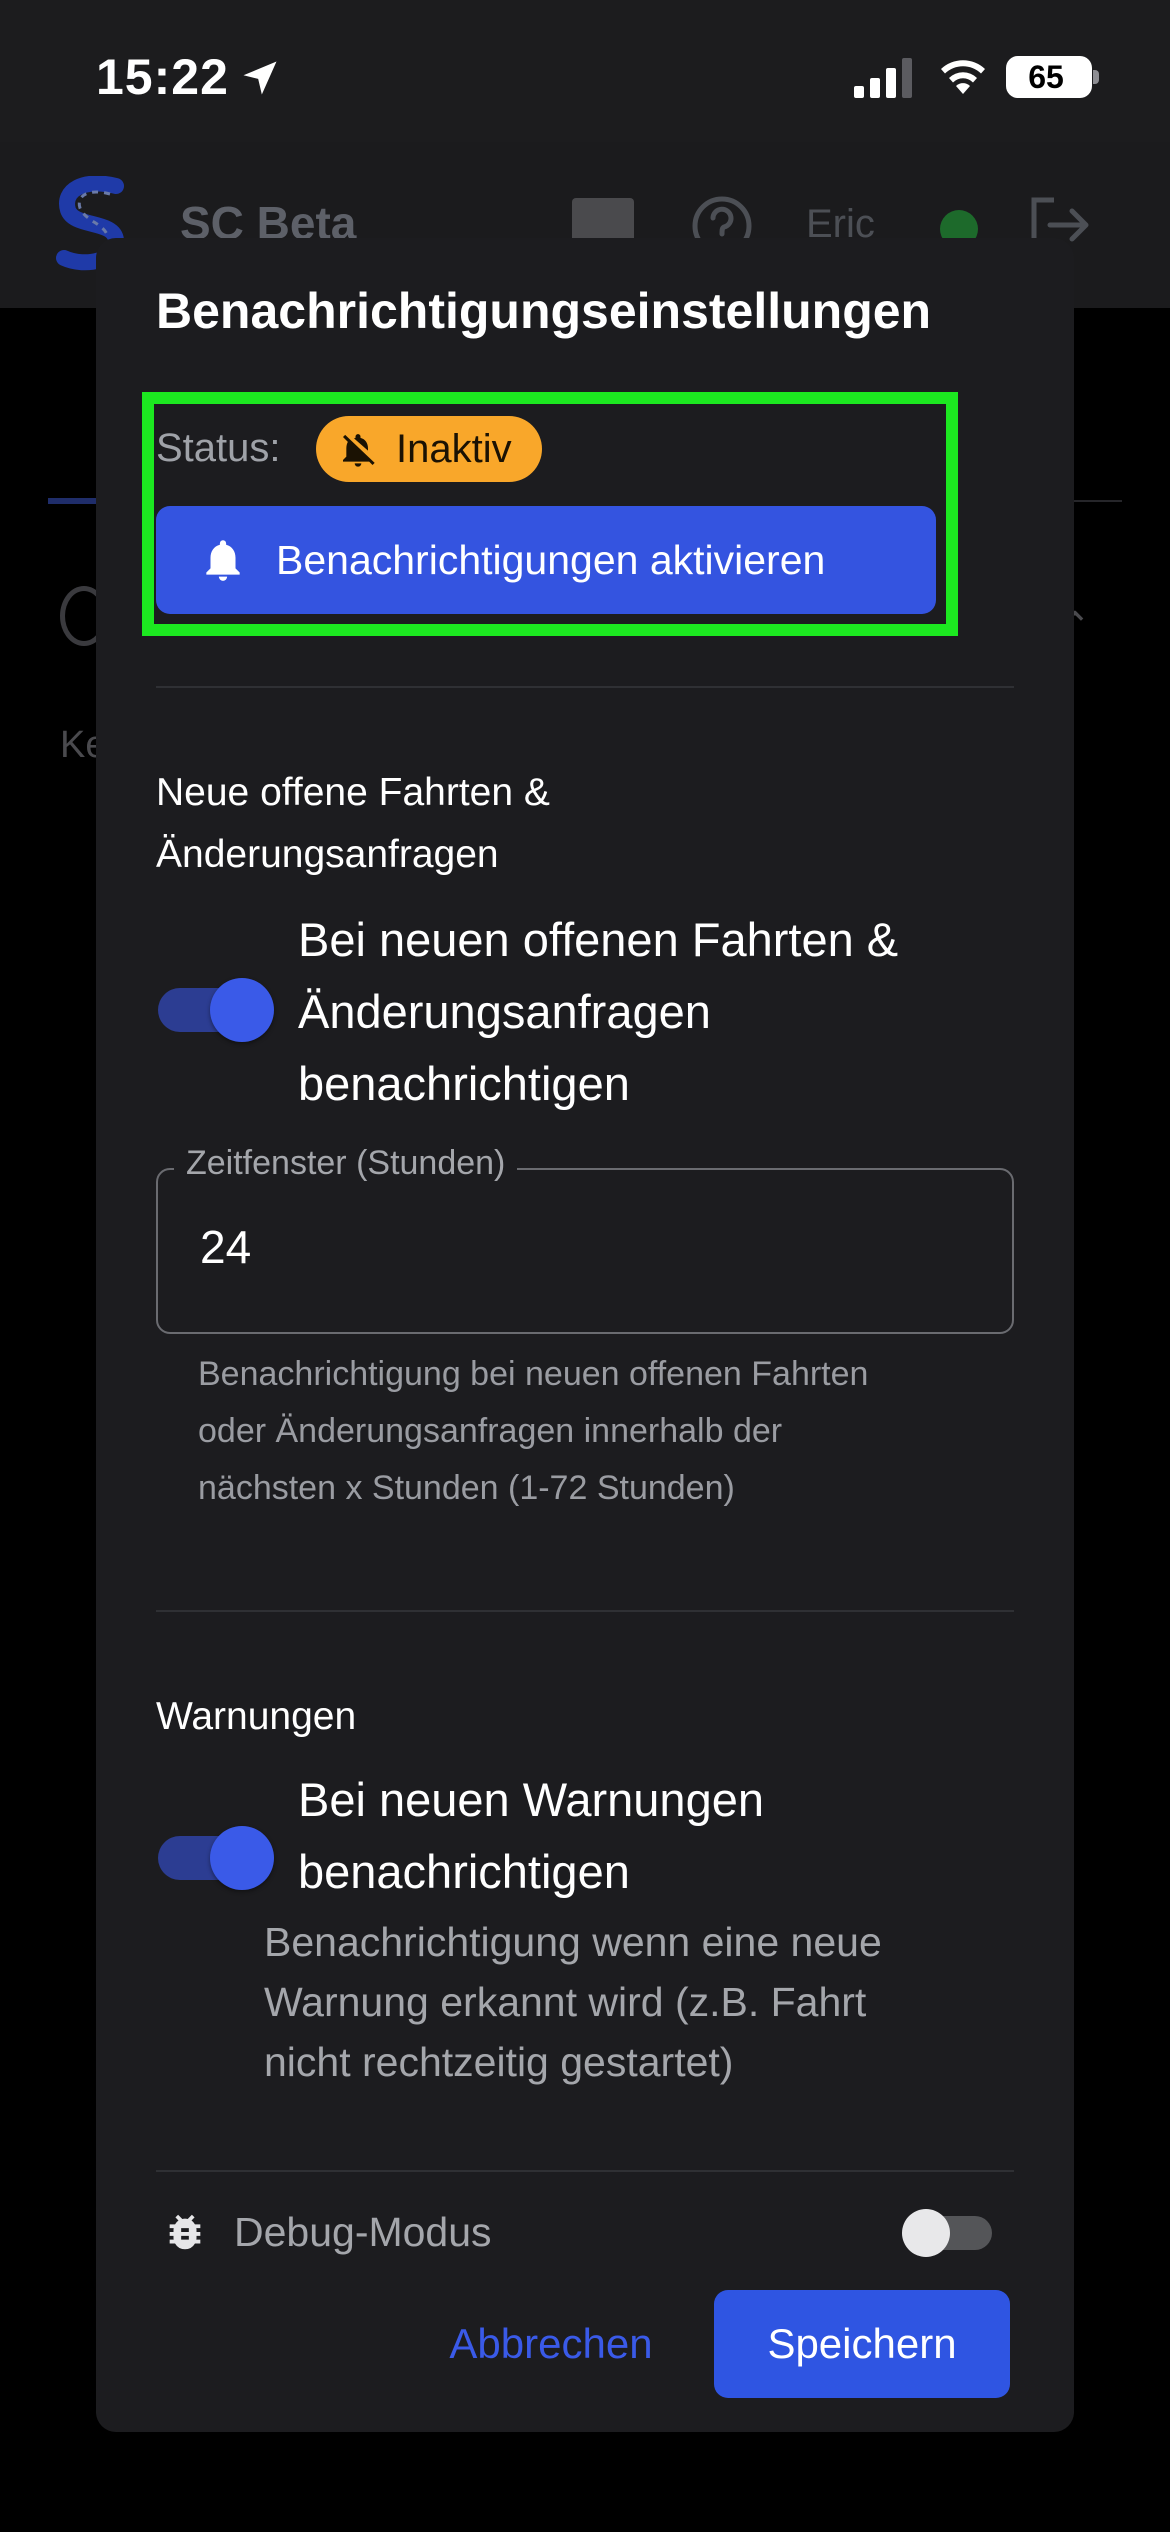 Image resolution: width=1170 pixels, height=2532 pixels. I want to click on battery-tip, so click(1096, 77).